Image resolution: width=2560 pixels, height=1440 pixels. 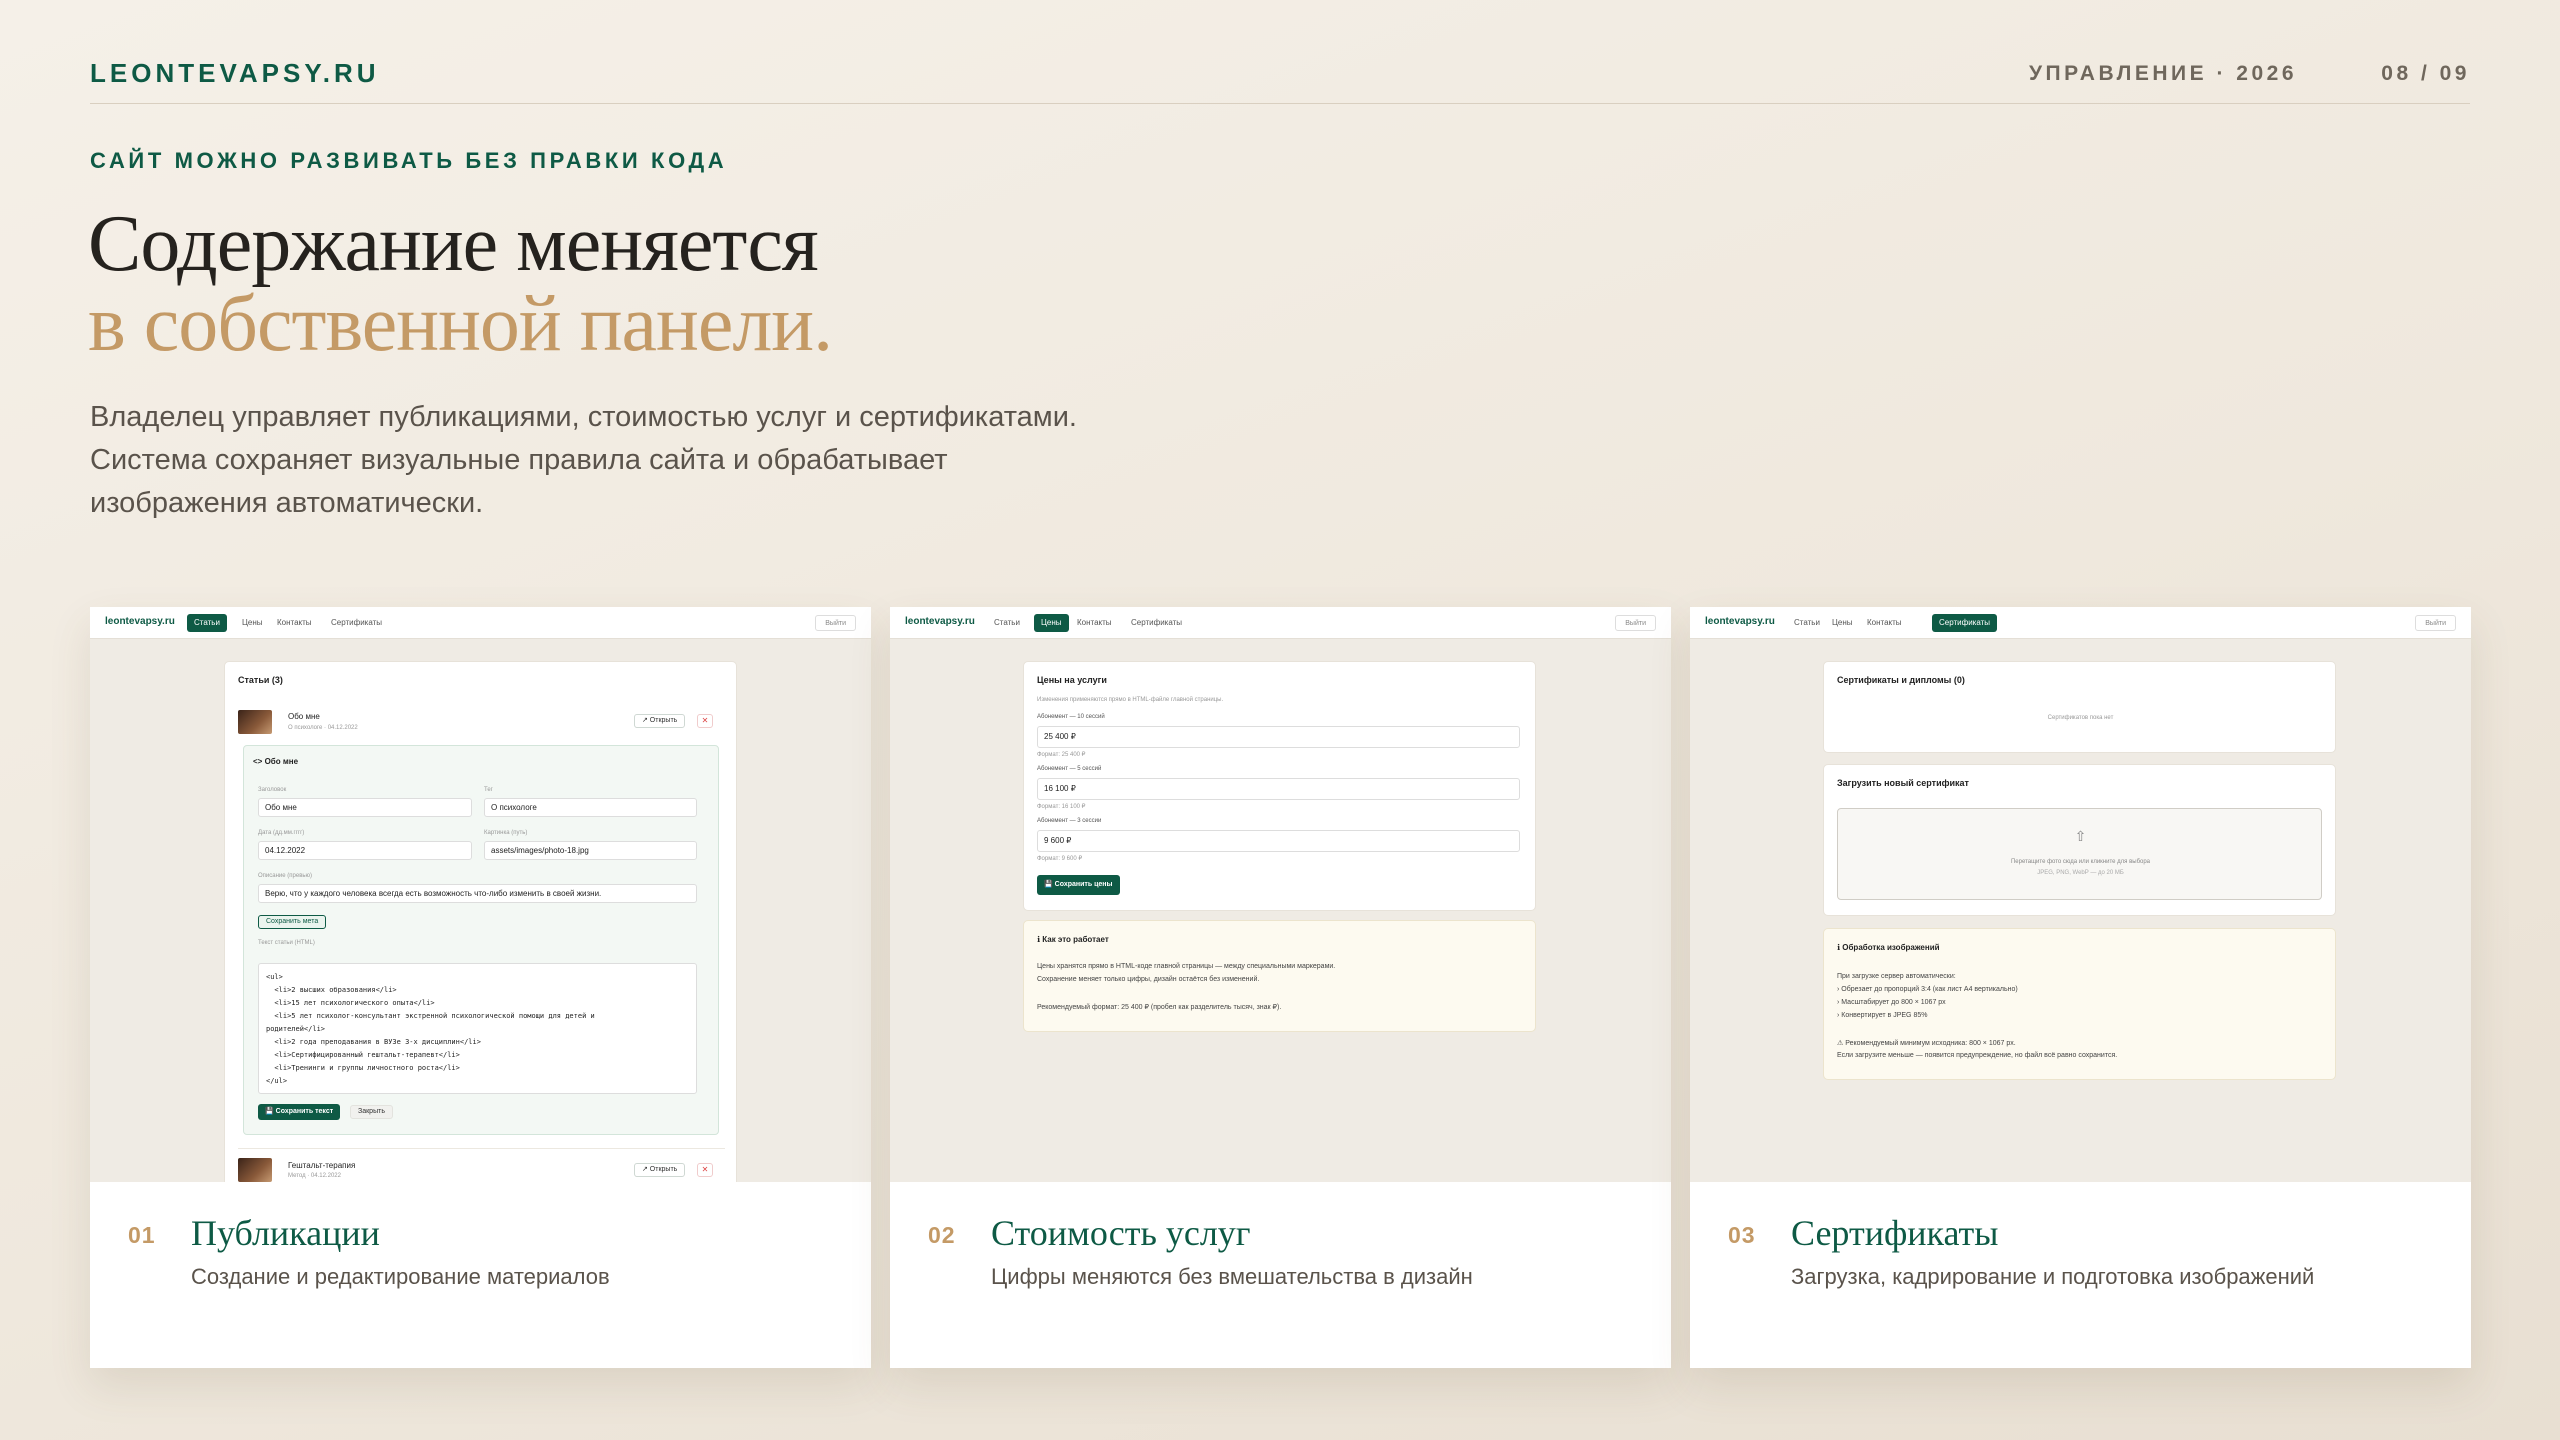 What do you see at coordinates (2080, 836) in the screenshot?
I see `upload-icon: ⇧` at bounding box center [2080, 836].